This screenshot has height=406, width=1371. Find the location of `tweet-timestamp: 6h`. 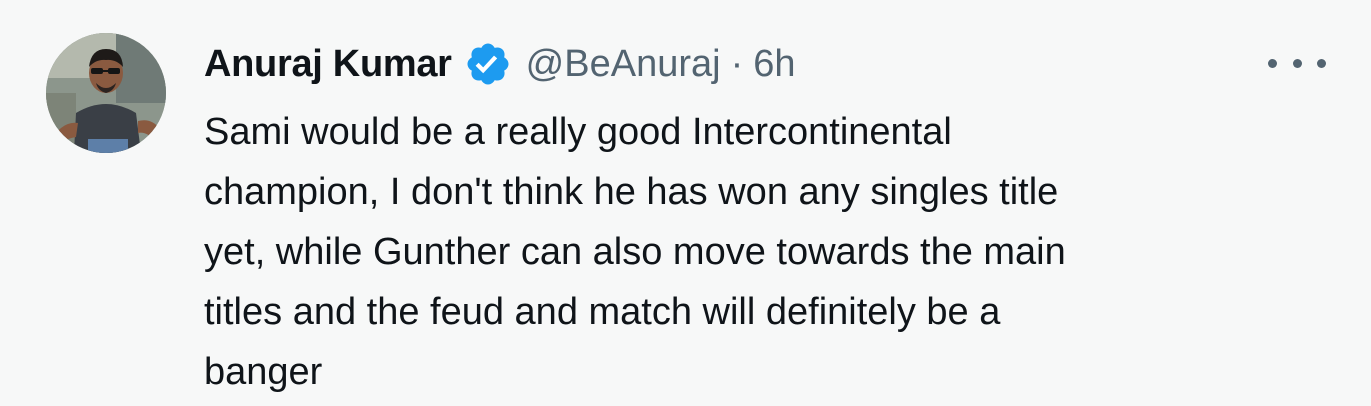

tweet-timestamp: 6h is located at coordinates (774, 64).